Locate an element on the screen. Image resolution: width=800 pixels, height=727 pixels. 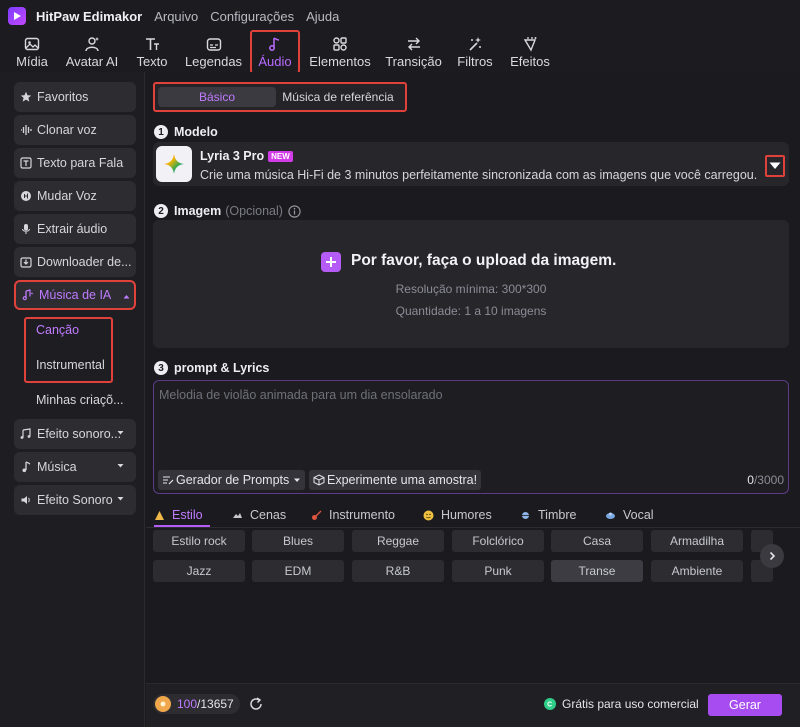
tool-legendas: Legendas is located at coordinates (213, 52).